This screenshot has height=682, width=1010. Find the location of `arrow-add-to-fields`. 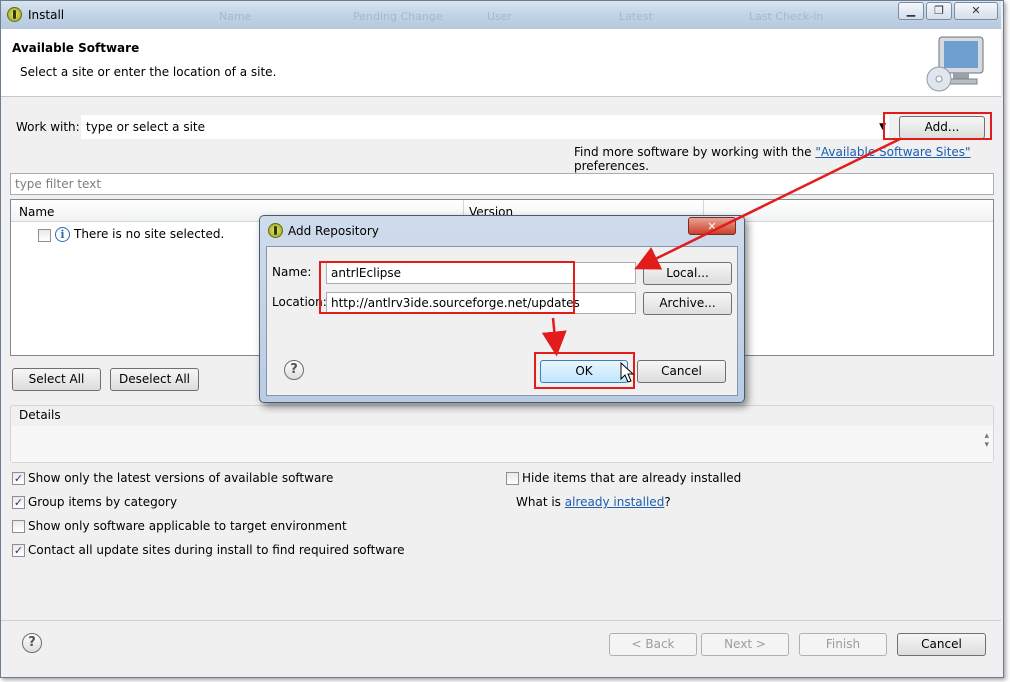

arrow-add-to-fields is located at coordinates (767, 203).